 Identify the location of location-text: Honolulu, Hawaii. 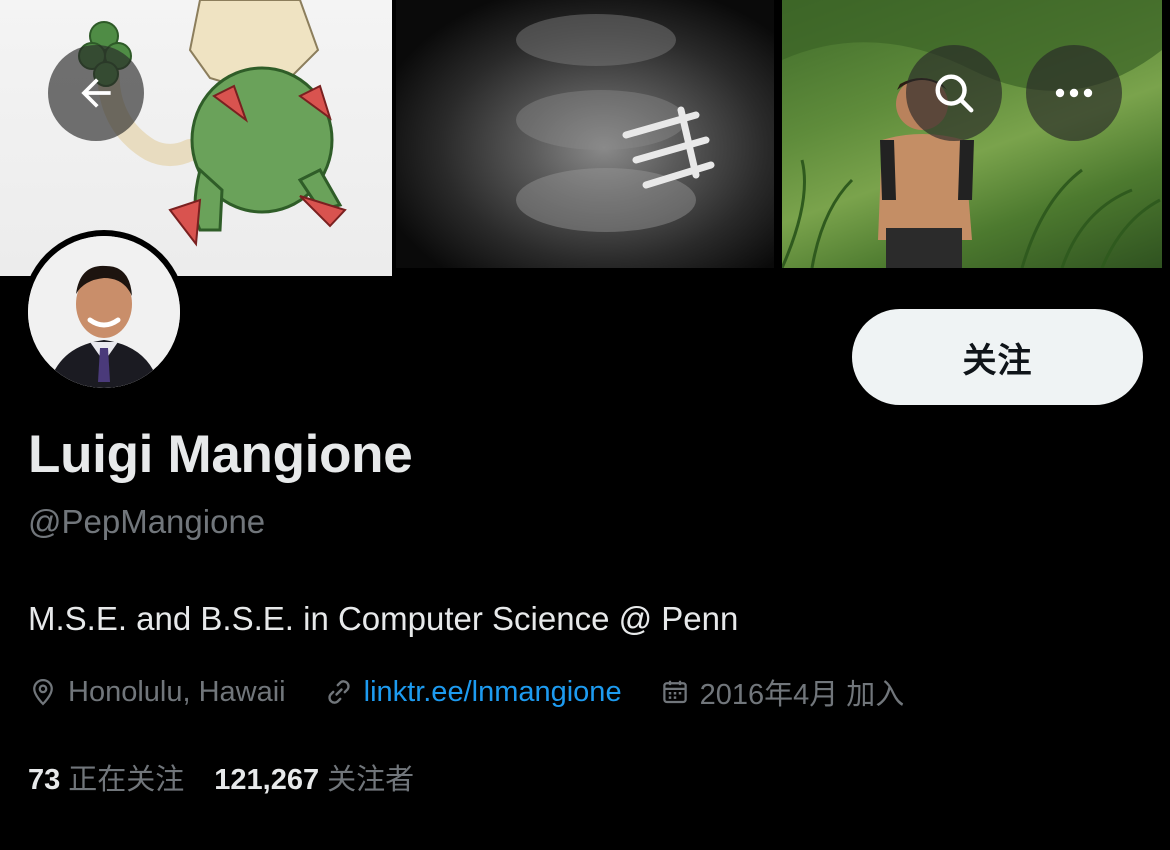
(177, 691).